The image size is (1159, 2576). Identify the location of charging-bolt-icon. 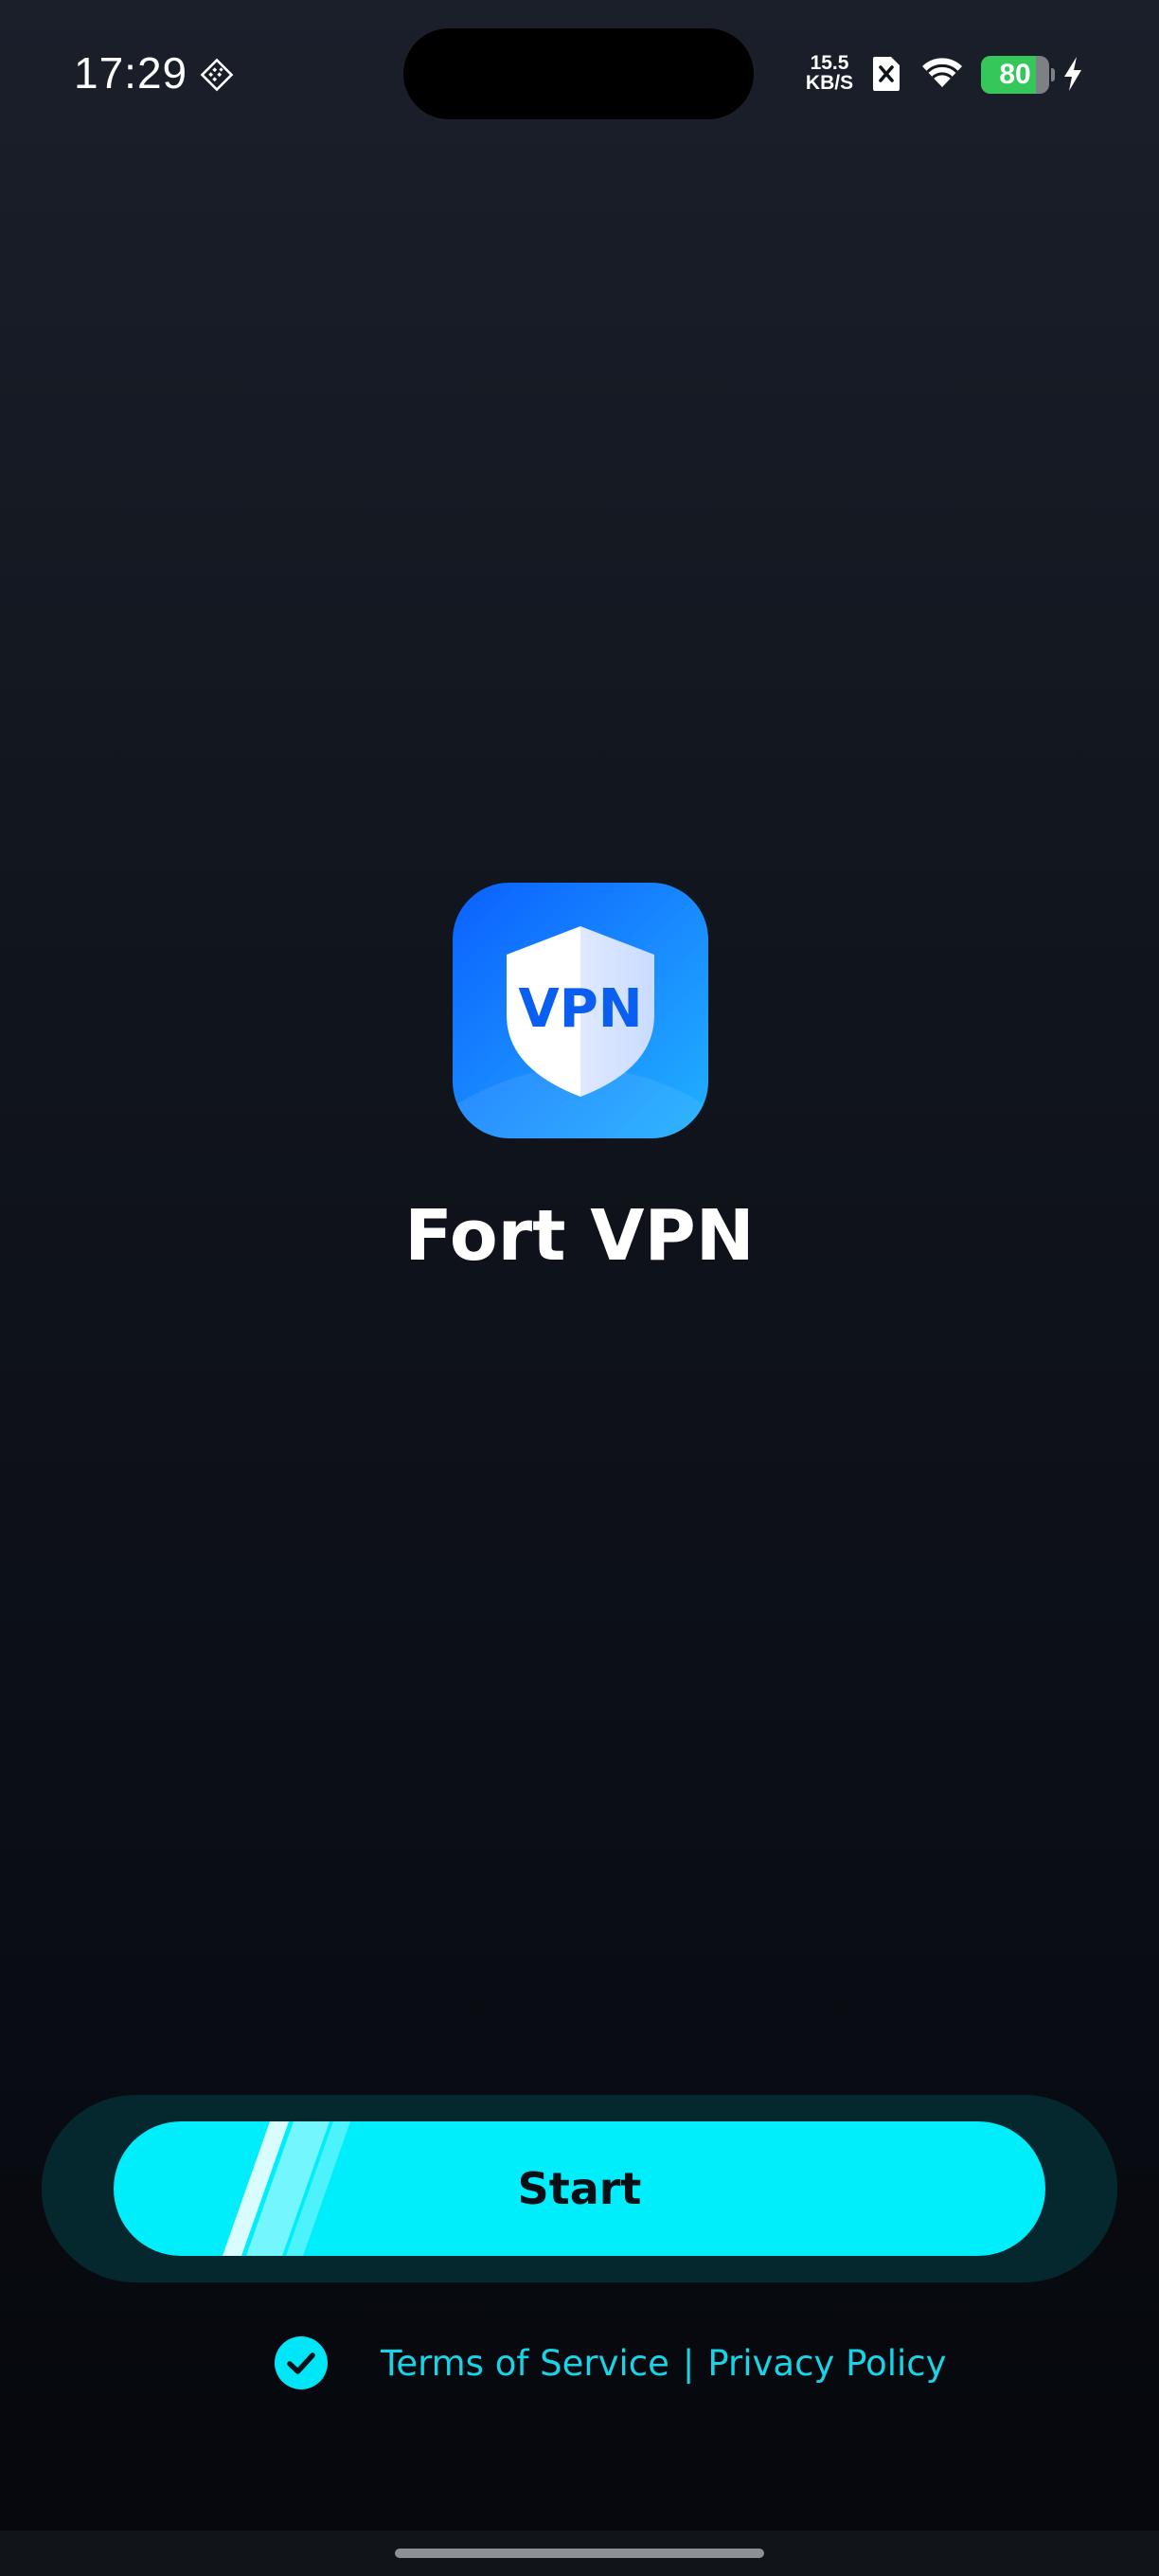
(1072, 74).